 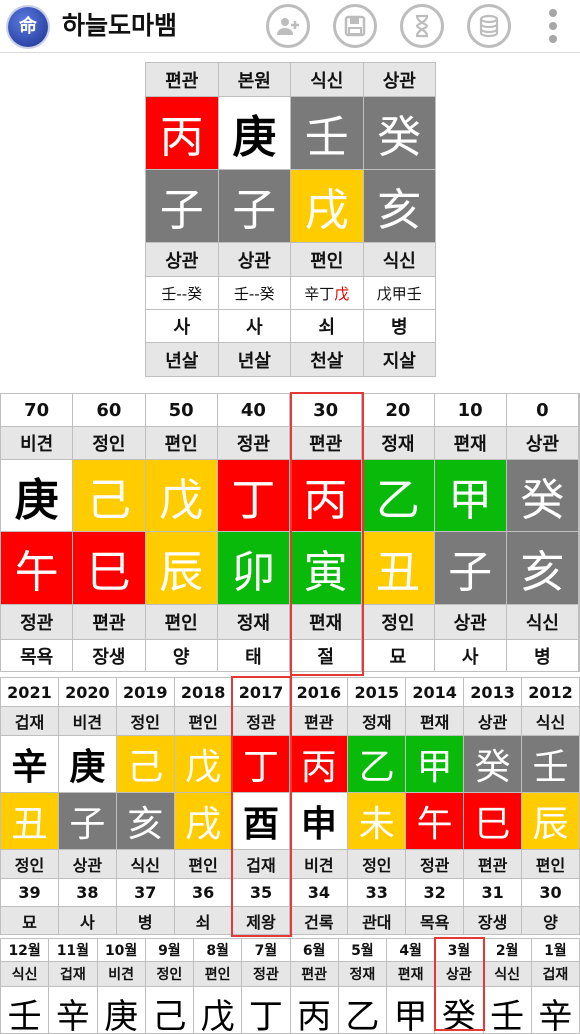 I want to click on month-label: 1월, so click(x=555, y=950).